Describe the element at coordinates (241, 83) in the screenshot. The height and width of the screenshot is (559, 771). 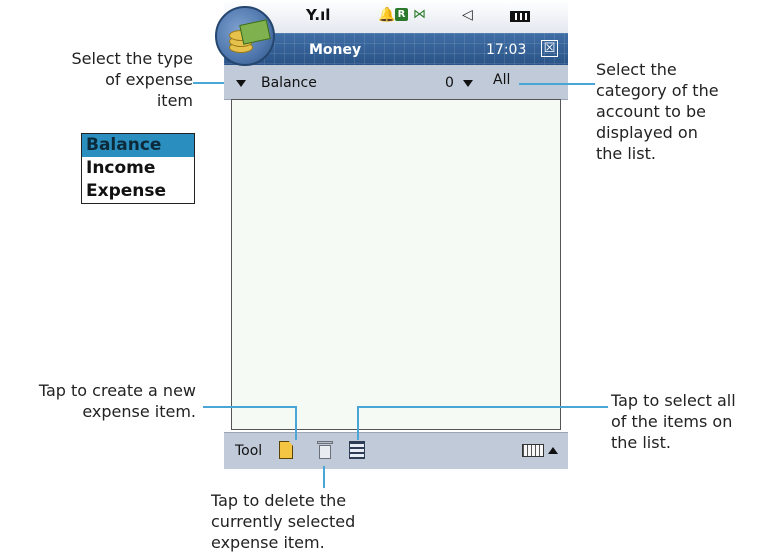
I see `type-dropdown-arrow-icon` at that location.